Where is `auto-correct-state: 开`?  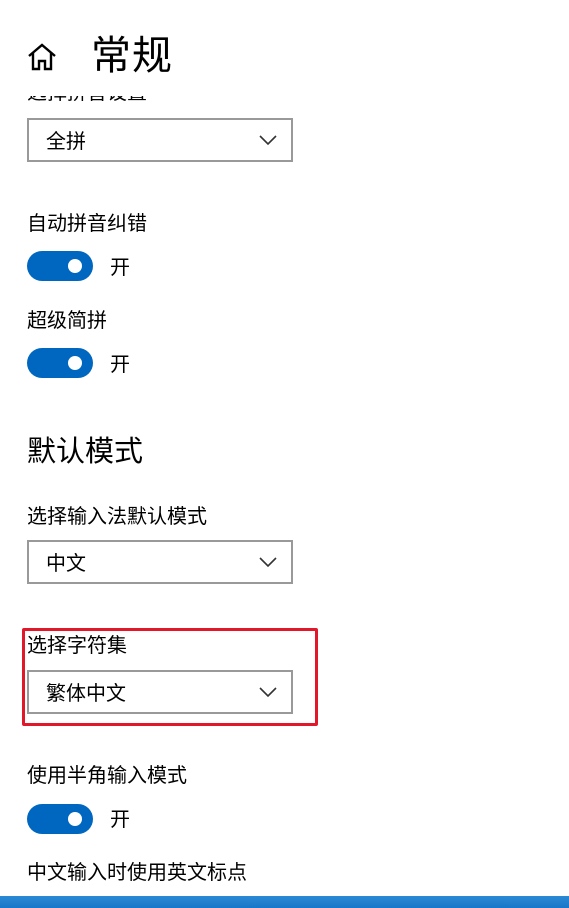 auto-correct-state: 开 is located at coordinates (120, 267).